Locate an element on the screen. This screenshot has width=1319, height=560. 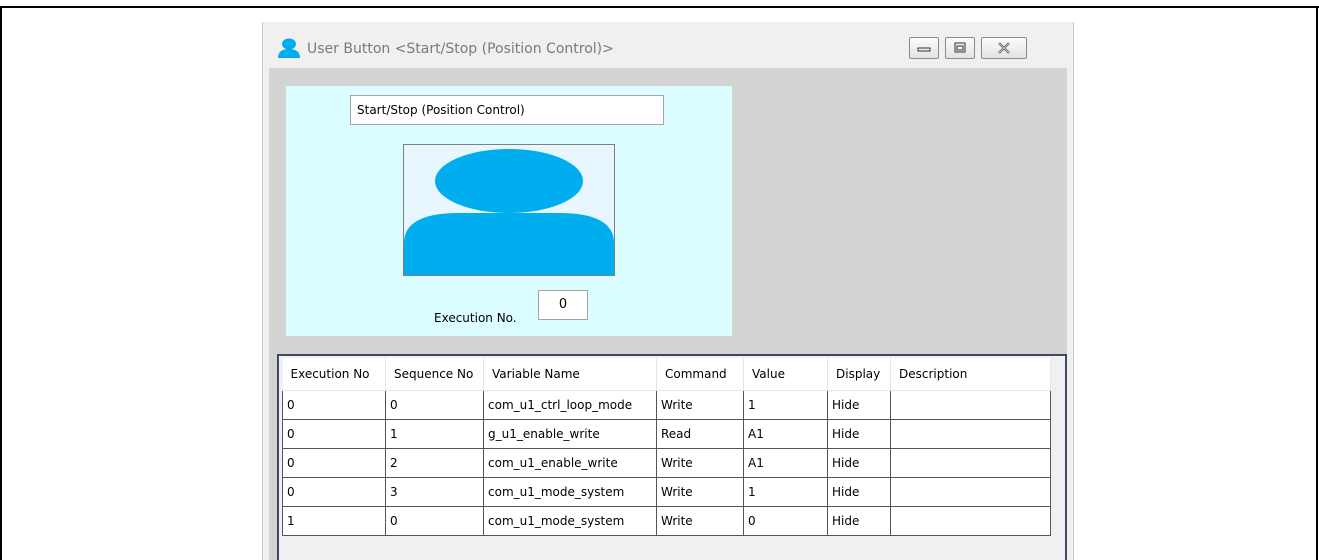
column-header: Value is located at coordinates (785, 374).